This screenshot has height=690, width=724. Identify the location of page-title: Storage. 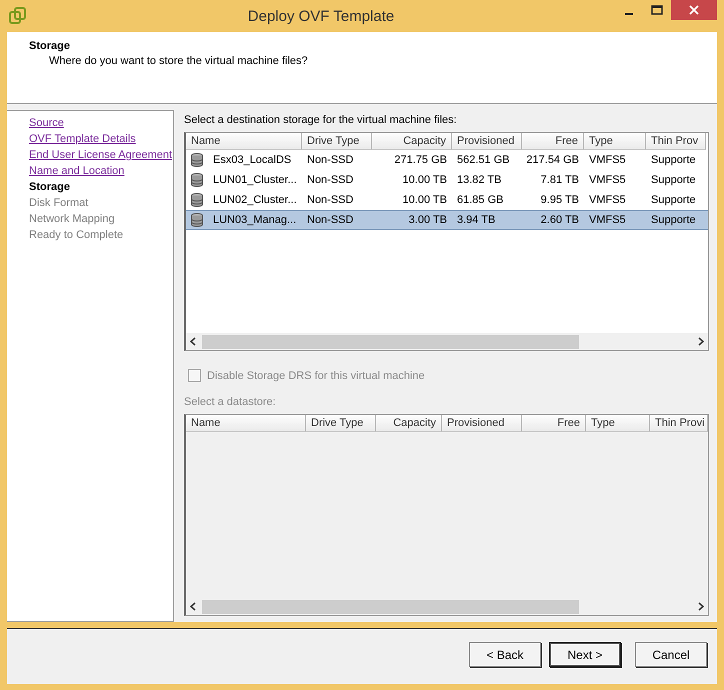
(50, 46).